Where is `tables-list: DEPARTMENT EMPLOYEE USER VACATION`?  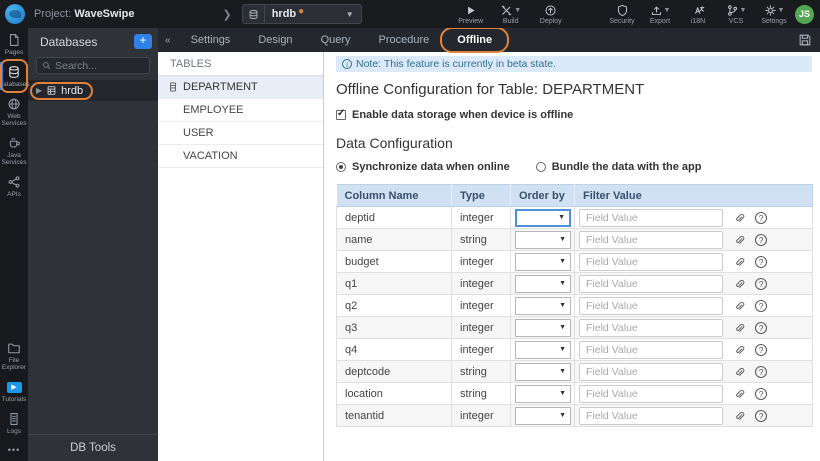 tables-list: DEPARTMENT EMPLOYEE USER VACATION is located at coordinates (240, 122).